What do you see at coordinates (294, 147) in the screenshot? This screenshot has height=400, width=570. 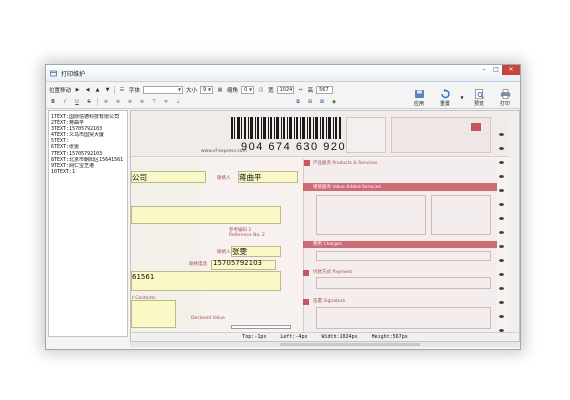 I see `tracking-number: 904 674 630 920` at bounding box center [294, 147].